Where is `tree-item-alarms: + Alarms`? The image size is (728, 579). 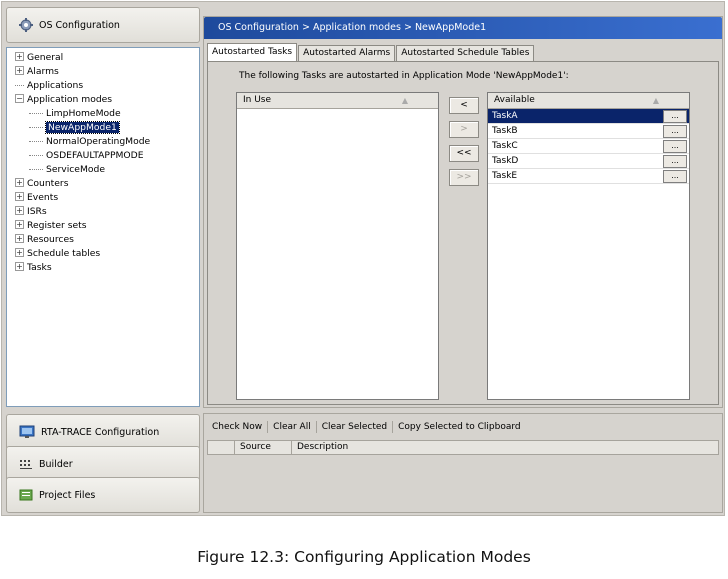 tree-item-alarms: + Alarms is located at coordinates (107, 72).